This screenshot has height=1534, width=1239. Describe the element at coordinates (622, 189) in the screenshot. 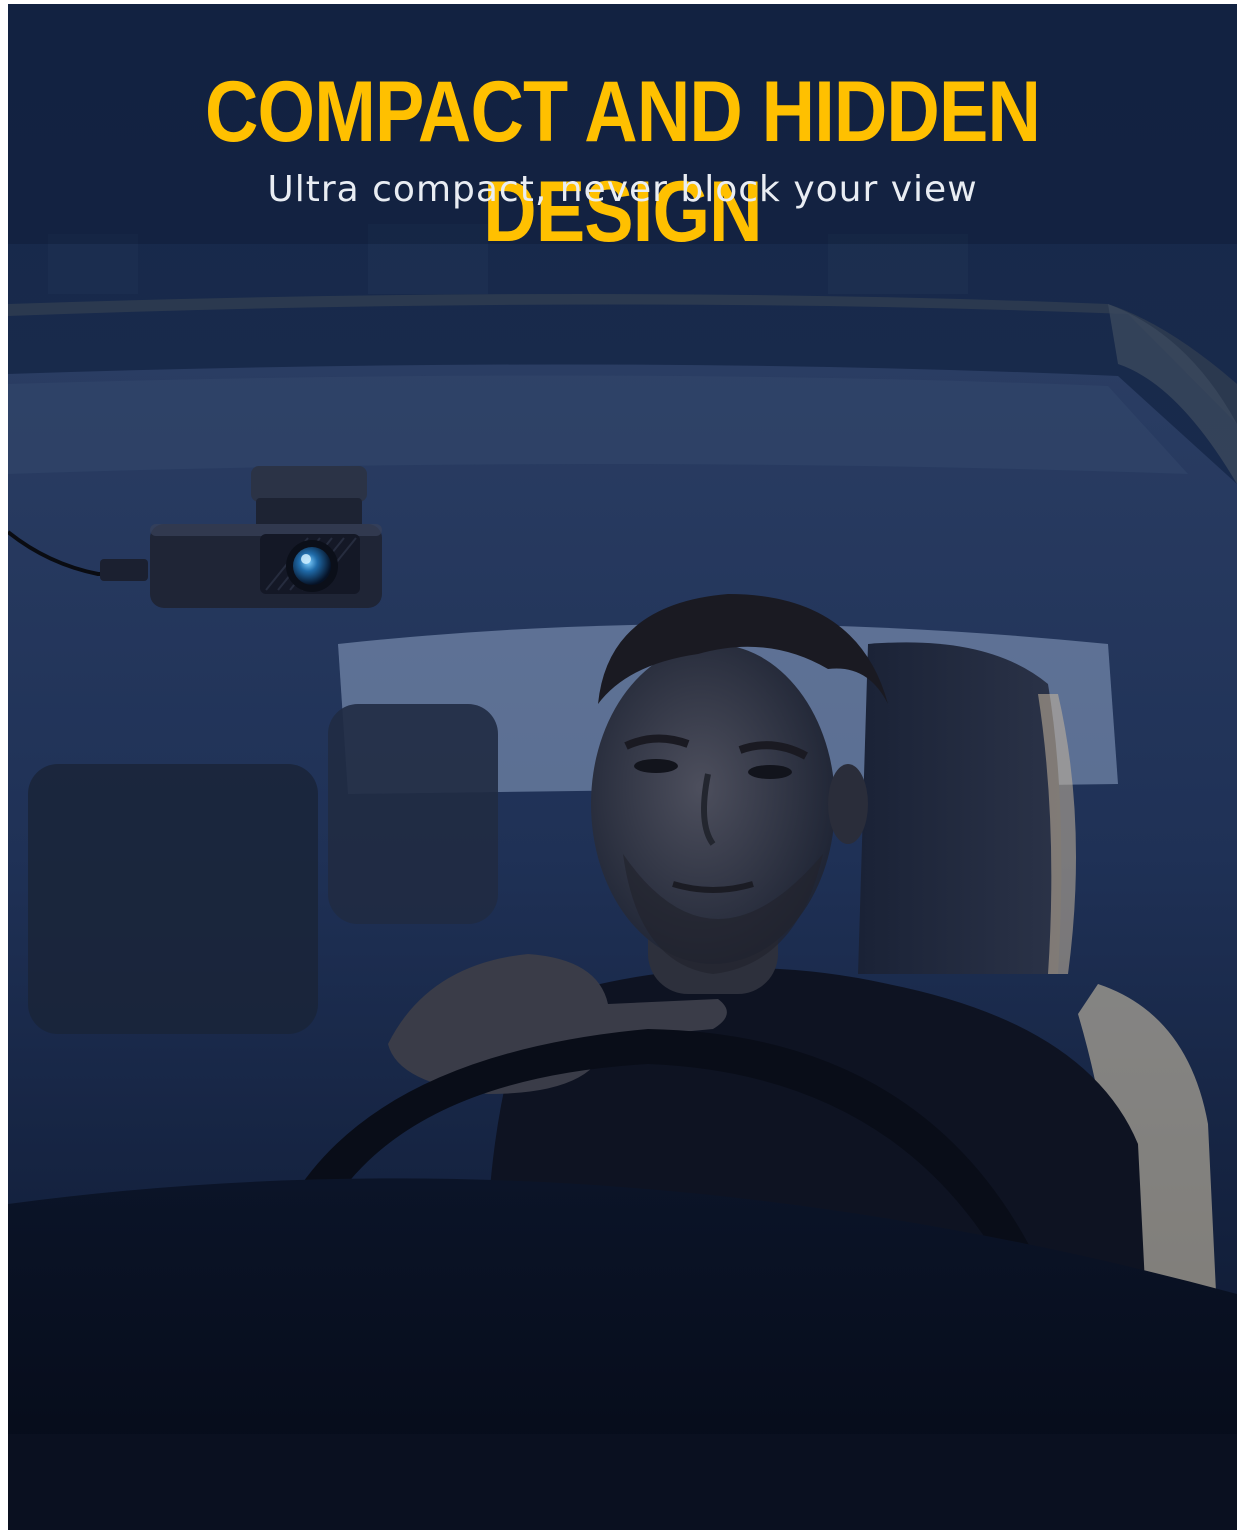

I see `subheadline: Ultra compact, never block your view` at that location.